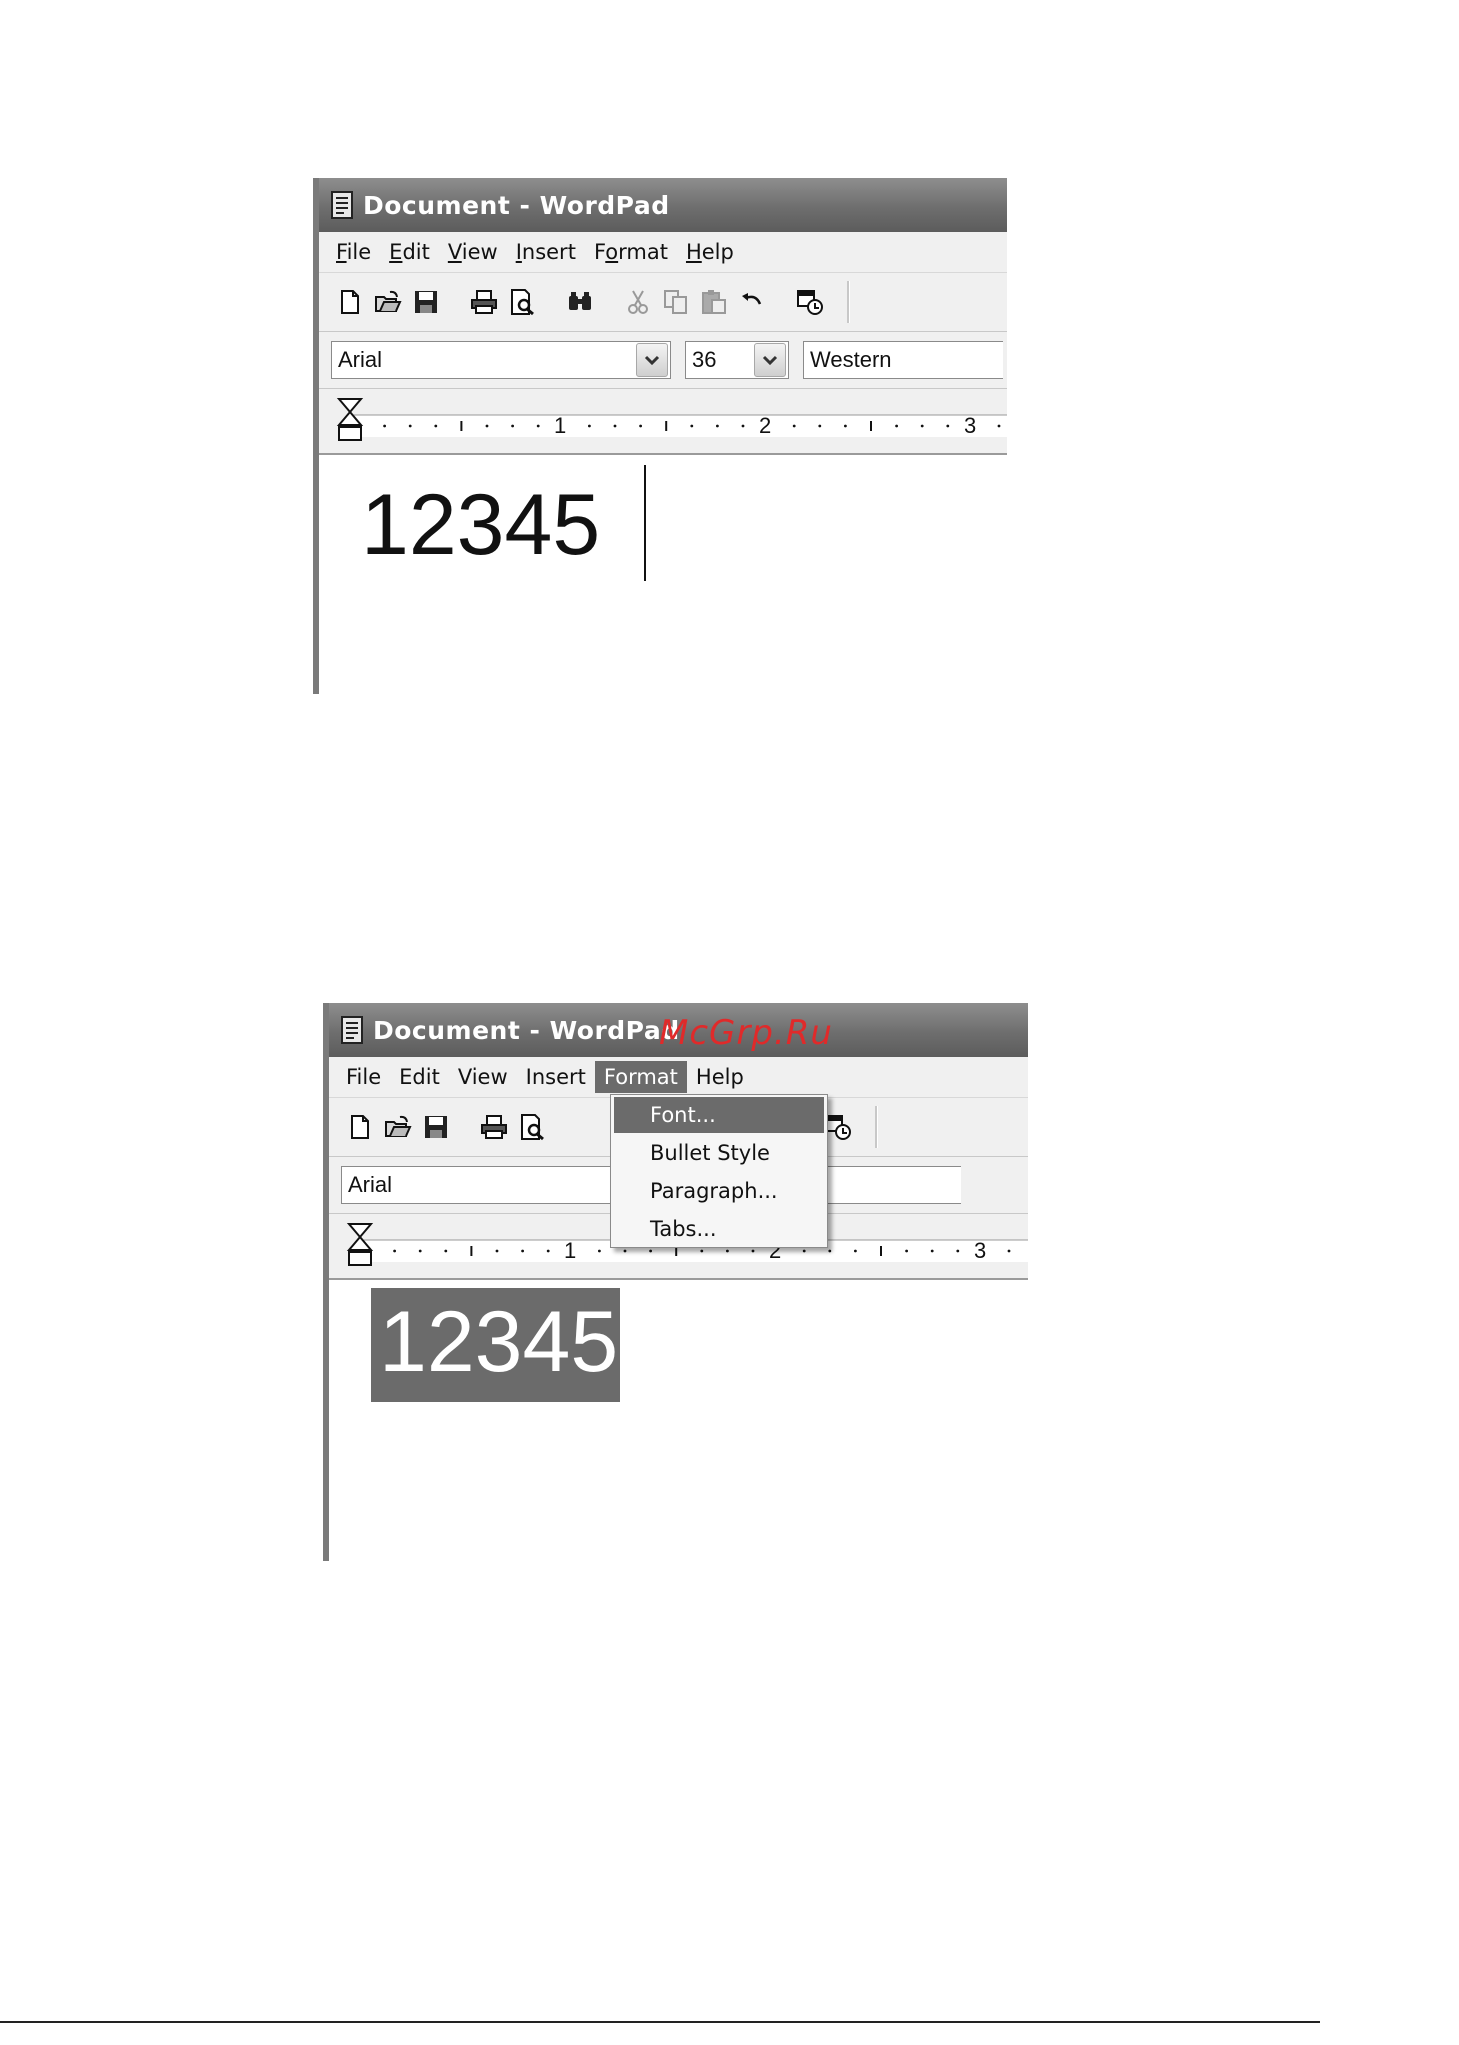  Describe the element at coordinates (810, 302) in the screenshot. I see `insert-date-time-icon` at that location.